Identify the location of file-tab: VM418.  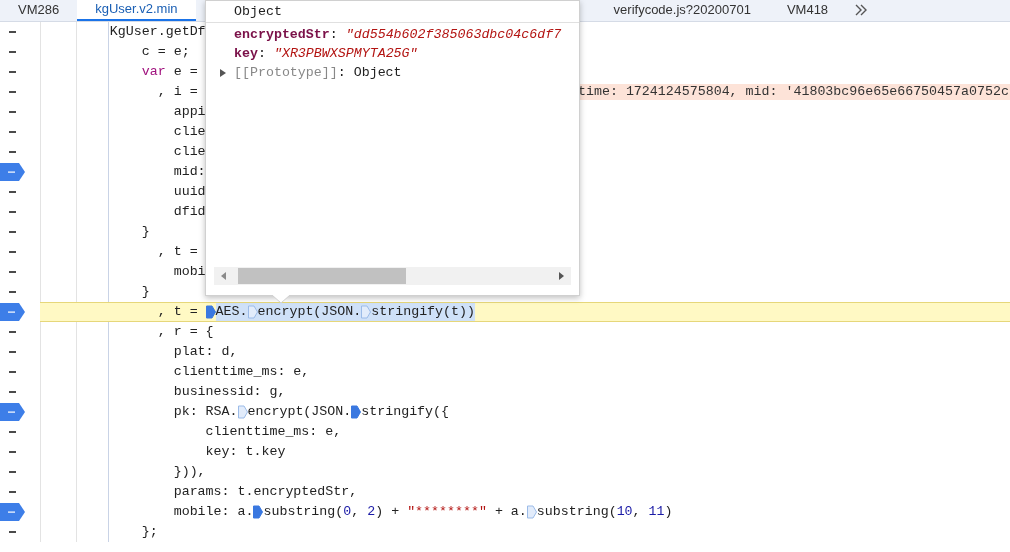
(807, 10).